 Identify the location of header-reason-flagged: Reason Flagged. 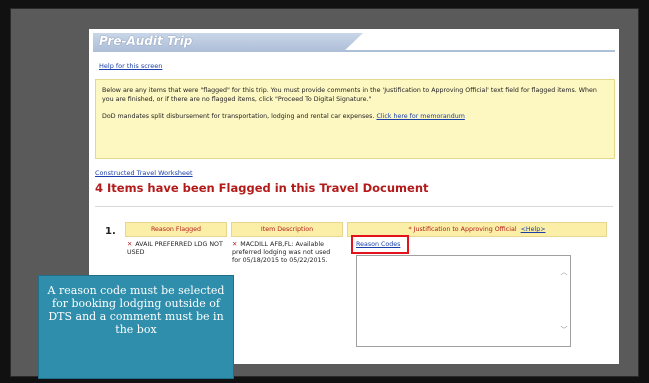
(176, 229).